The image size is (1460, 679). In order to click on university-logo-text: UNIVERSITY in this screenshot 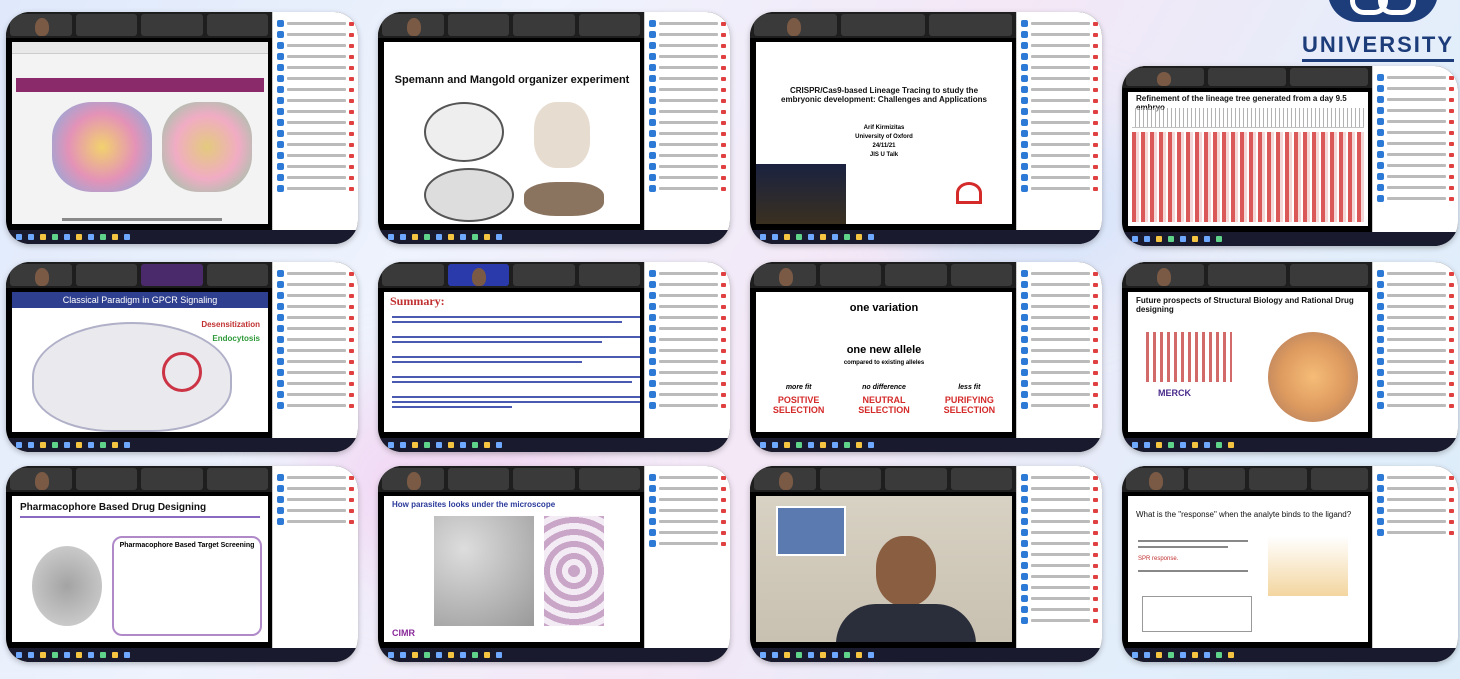, I will do `click(1377, 47)`.